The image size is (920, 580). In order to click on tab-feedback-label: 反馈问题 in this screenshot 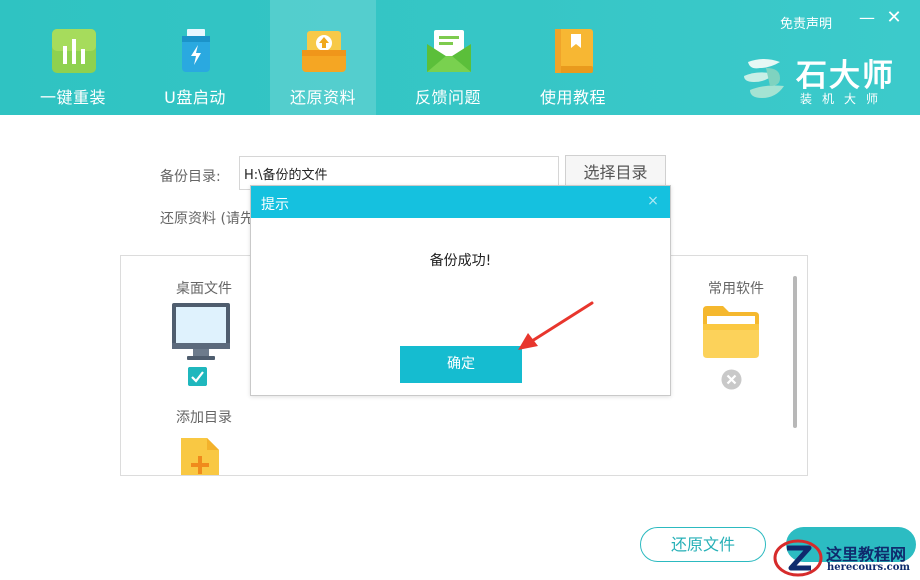, I will do `click(447, 97)`.